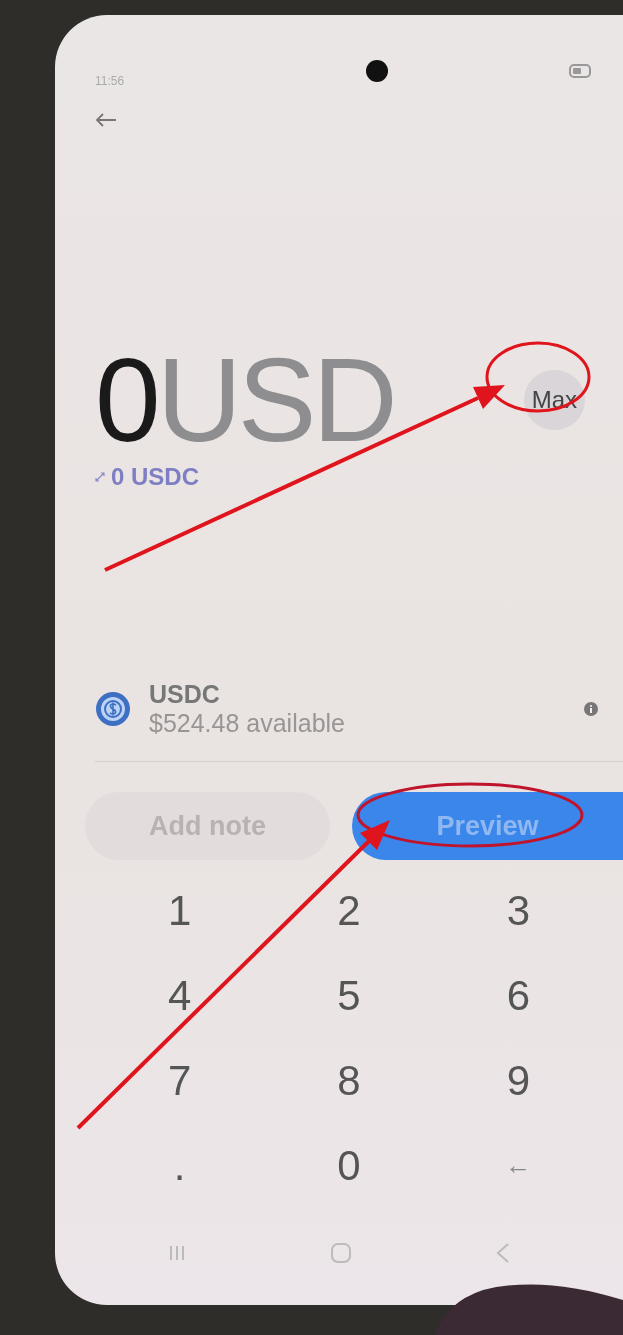  I want to click on status-time: 11:56, so click(110, 81).